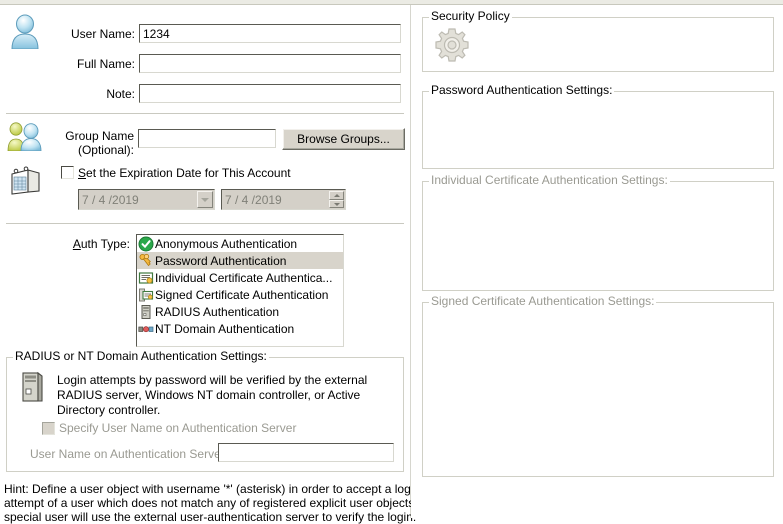 This screenshot has width=783, height=524. Describe the element at coordinates (48, 428) in the screenshot. I see `specify-user-name-checkbox` at that location.